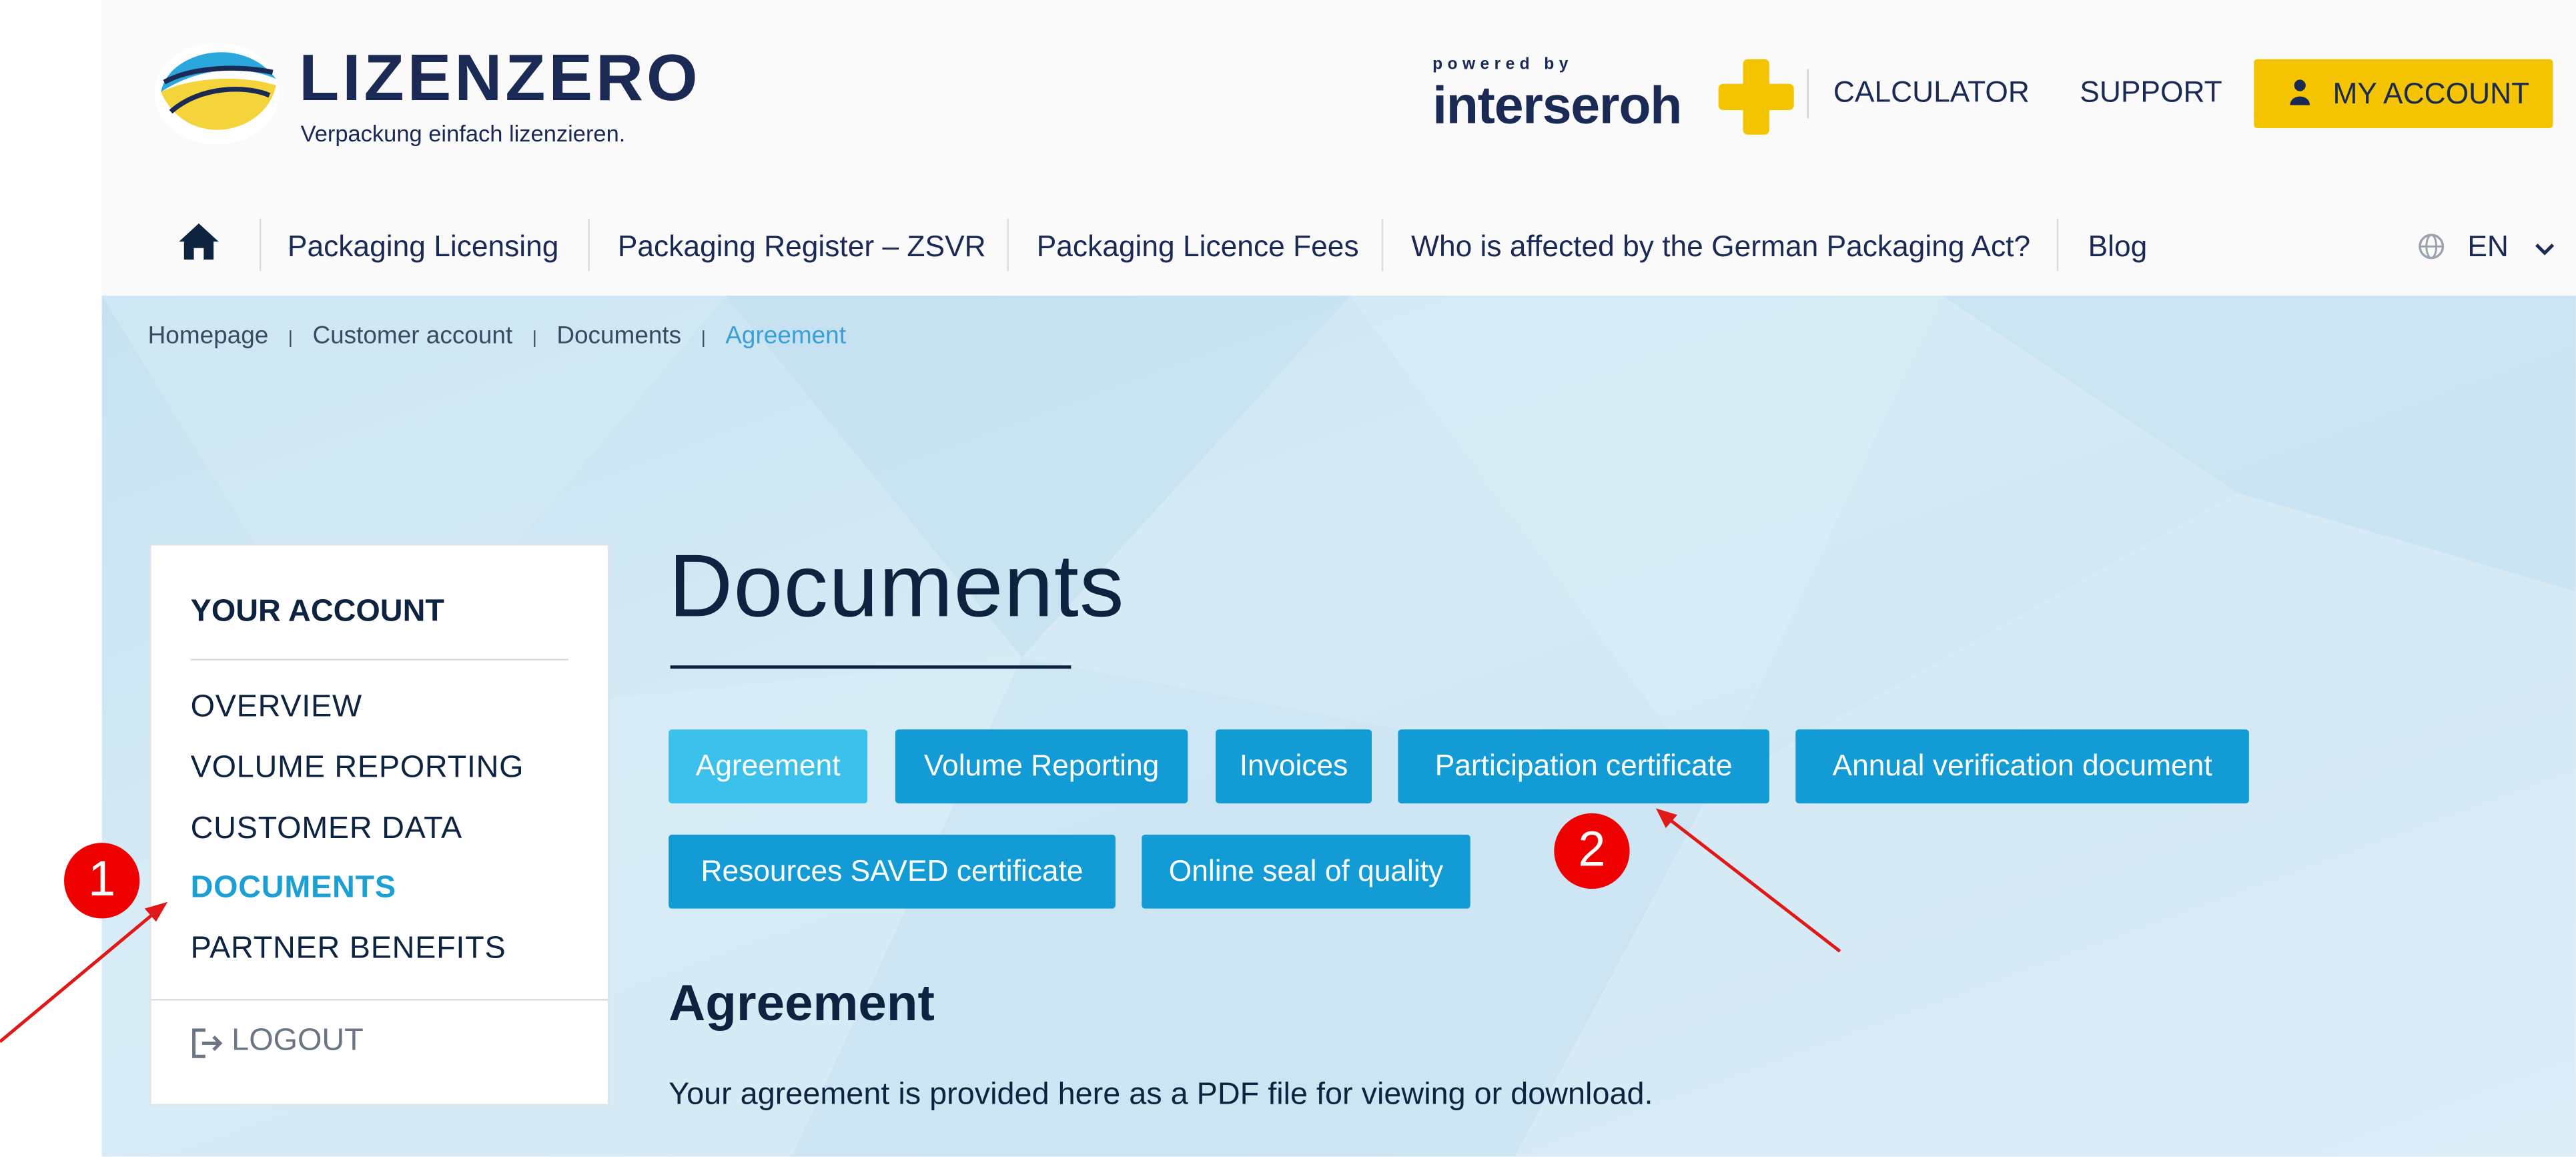 The width and height of the screenshot is (2576, 1157). Describe the element at coordinates (1808, 94) in the screenshot. I see `header-divider` at that location.